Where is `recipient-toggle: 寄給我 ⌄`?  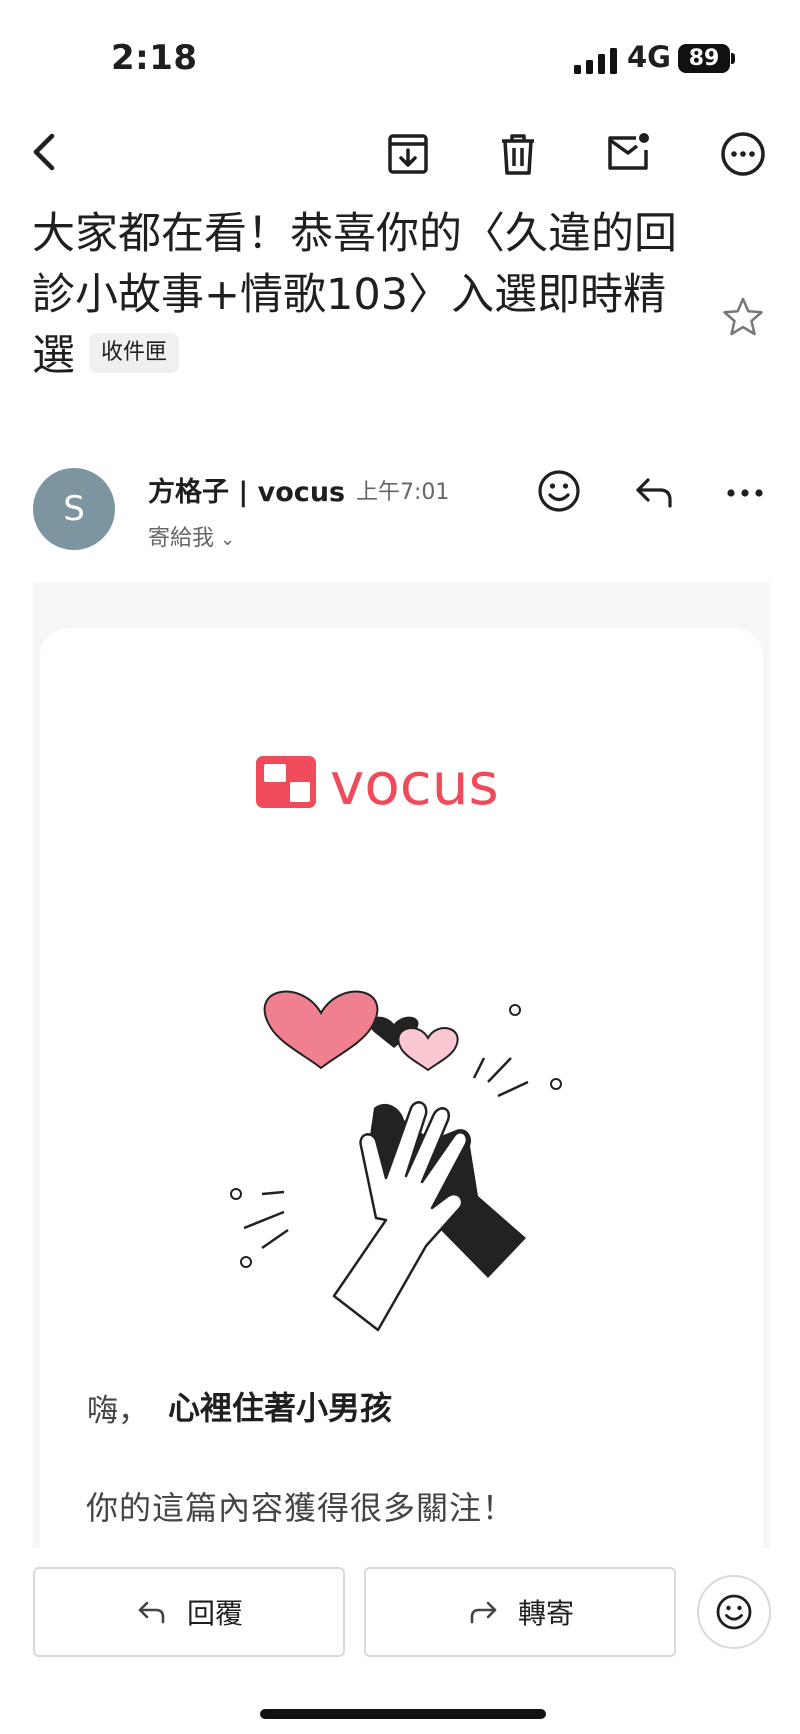
recipient-toggle: 寄給我 ⌄ is located at coordinates (191, 536).